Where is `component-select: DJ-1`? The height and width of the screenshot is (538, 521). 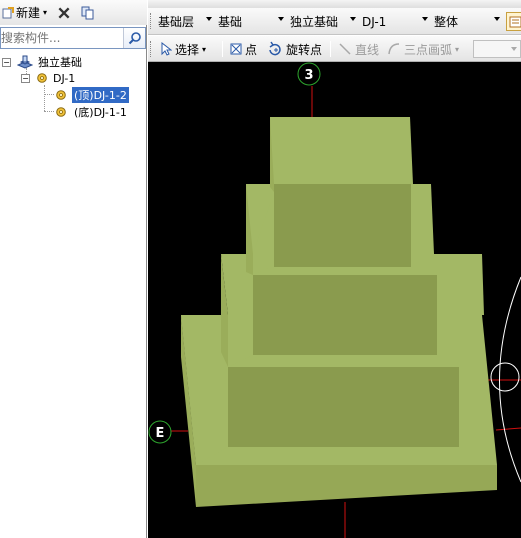
component-select: DJ-1 is located at coordinates (395, 21).